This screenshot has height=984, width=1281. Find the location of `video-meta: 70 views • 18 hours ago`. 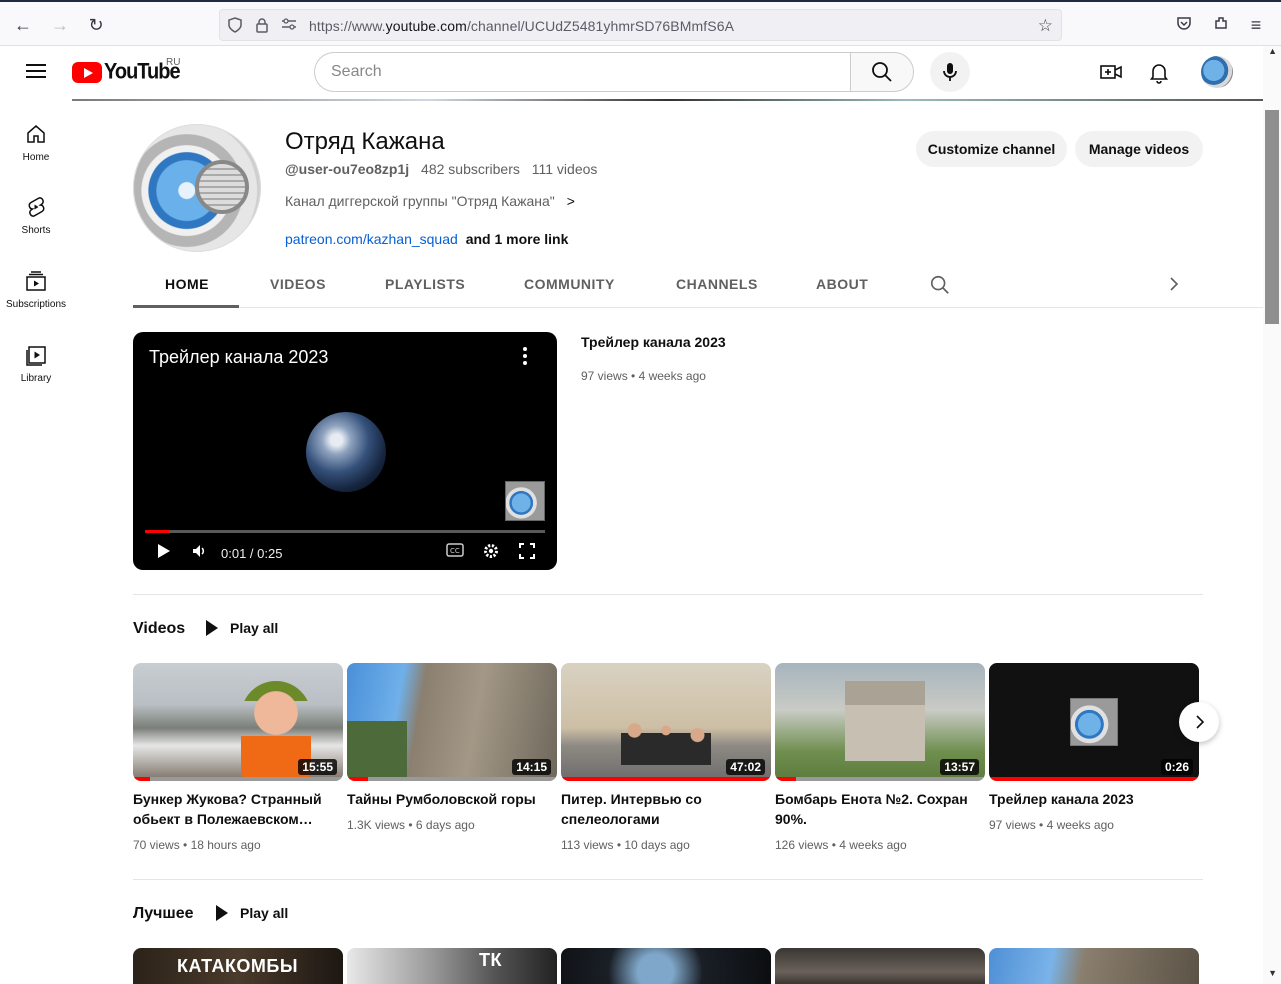

video-meta: 70 views • 18 hours ago is located at coordinates (197, 845).